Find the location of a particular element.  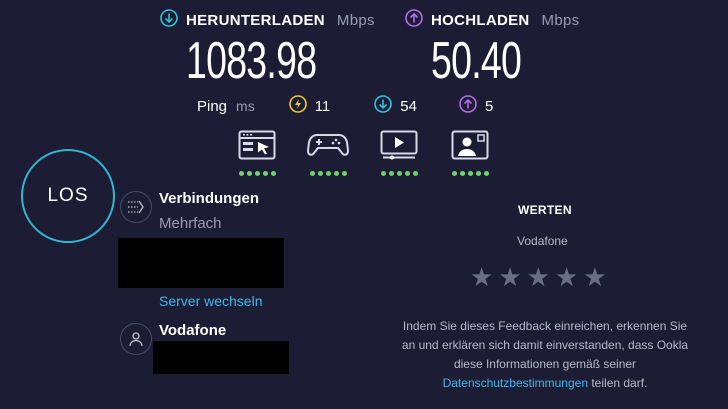

feedback-tail: teilen darf. is located at coordinates (618, 383).